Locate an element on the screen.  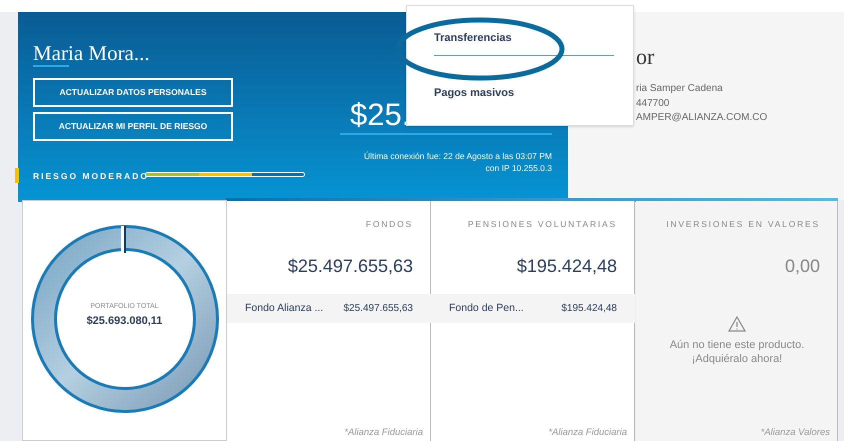
advisor-info: AMPER@ALIANZA.COM.CO is located at coordinates (702, 118).